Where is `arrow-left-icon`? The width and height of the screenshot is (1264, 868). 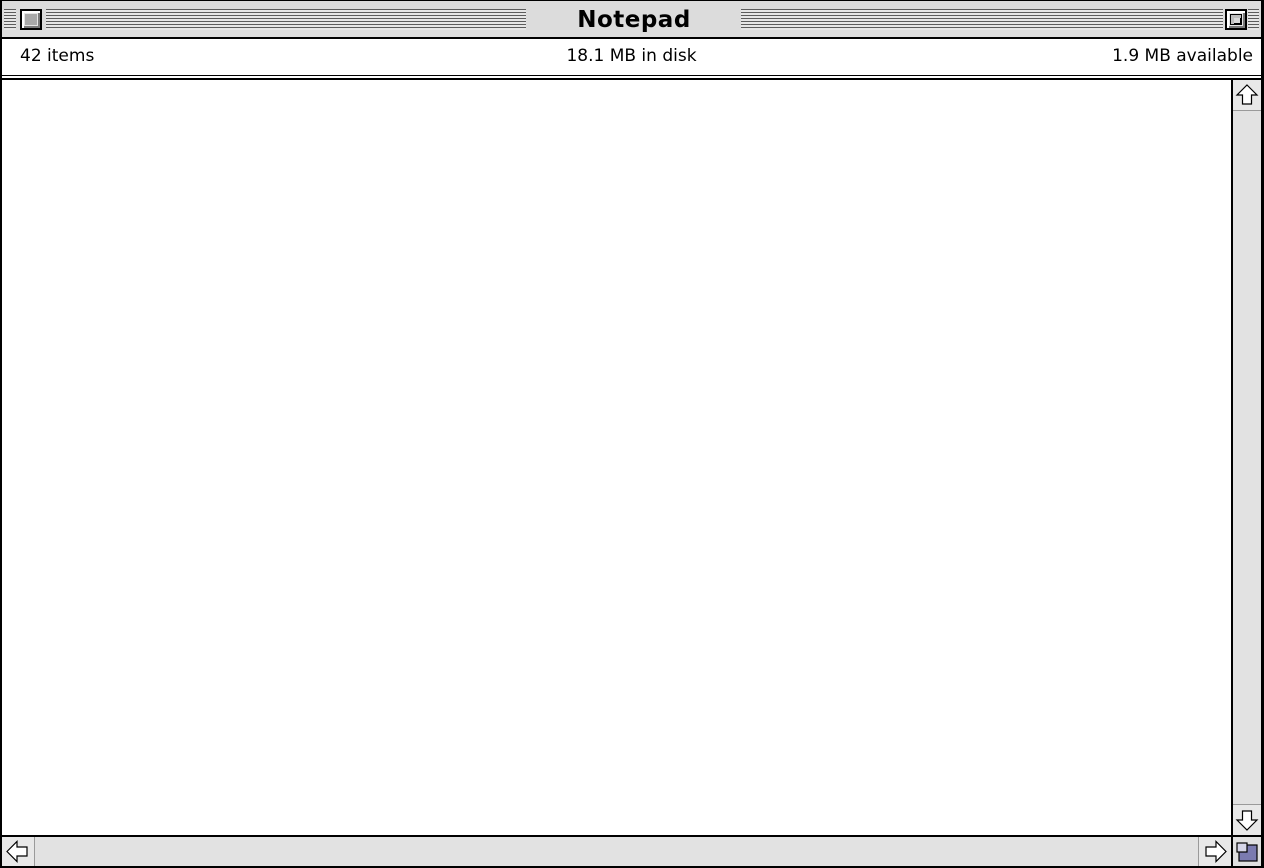
arrow-left-icon is located at coordinates (17, 851).